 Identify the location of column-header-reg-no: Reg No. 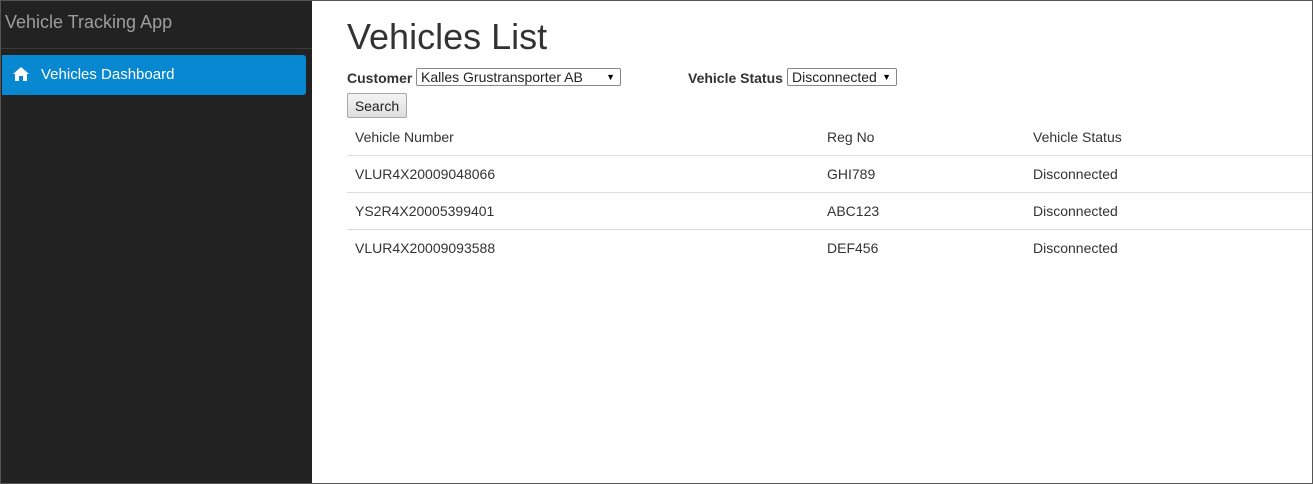
(851, 137).